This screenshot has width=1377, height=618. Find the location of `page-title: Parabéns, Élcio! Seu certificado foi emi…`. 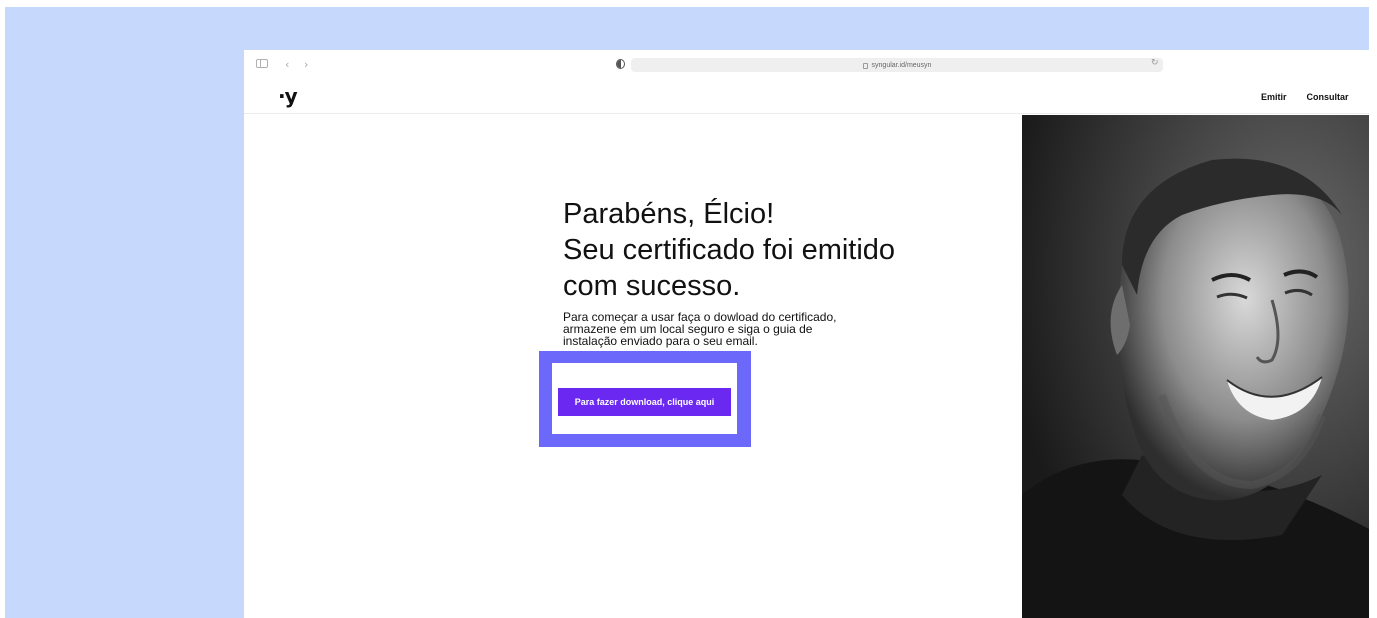

page-title: Parabéns, Élcio! Seu certificado foi emi… is located at coordinates (773, 250).